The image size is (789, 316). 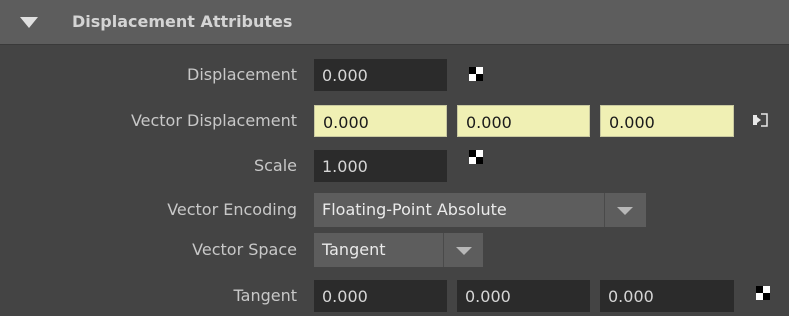 What do you see at coordinates (232, 209) in the screenshot?
I see `vector-encoding-label: Vector Encoding` at bounding box center [232, 209].